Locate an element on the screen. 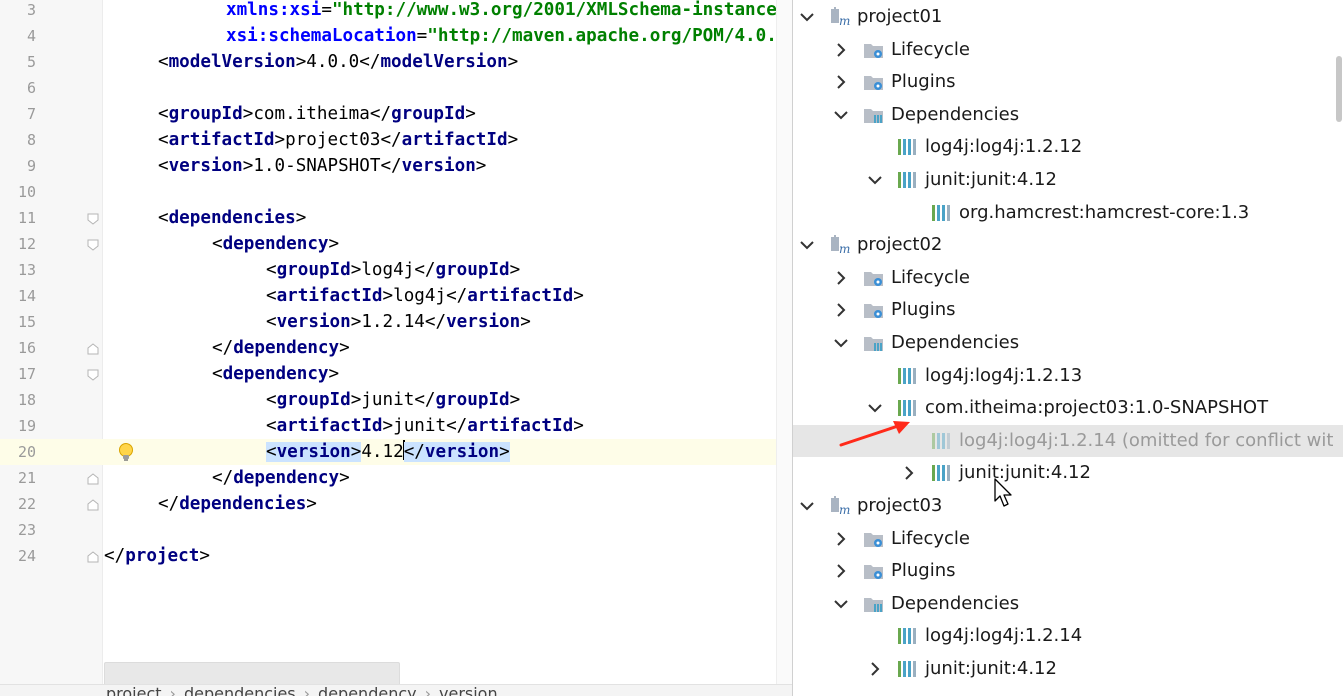 This screenshot has height=696, width=1343. code-line: 10 is located at coordinates (396, 192).